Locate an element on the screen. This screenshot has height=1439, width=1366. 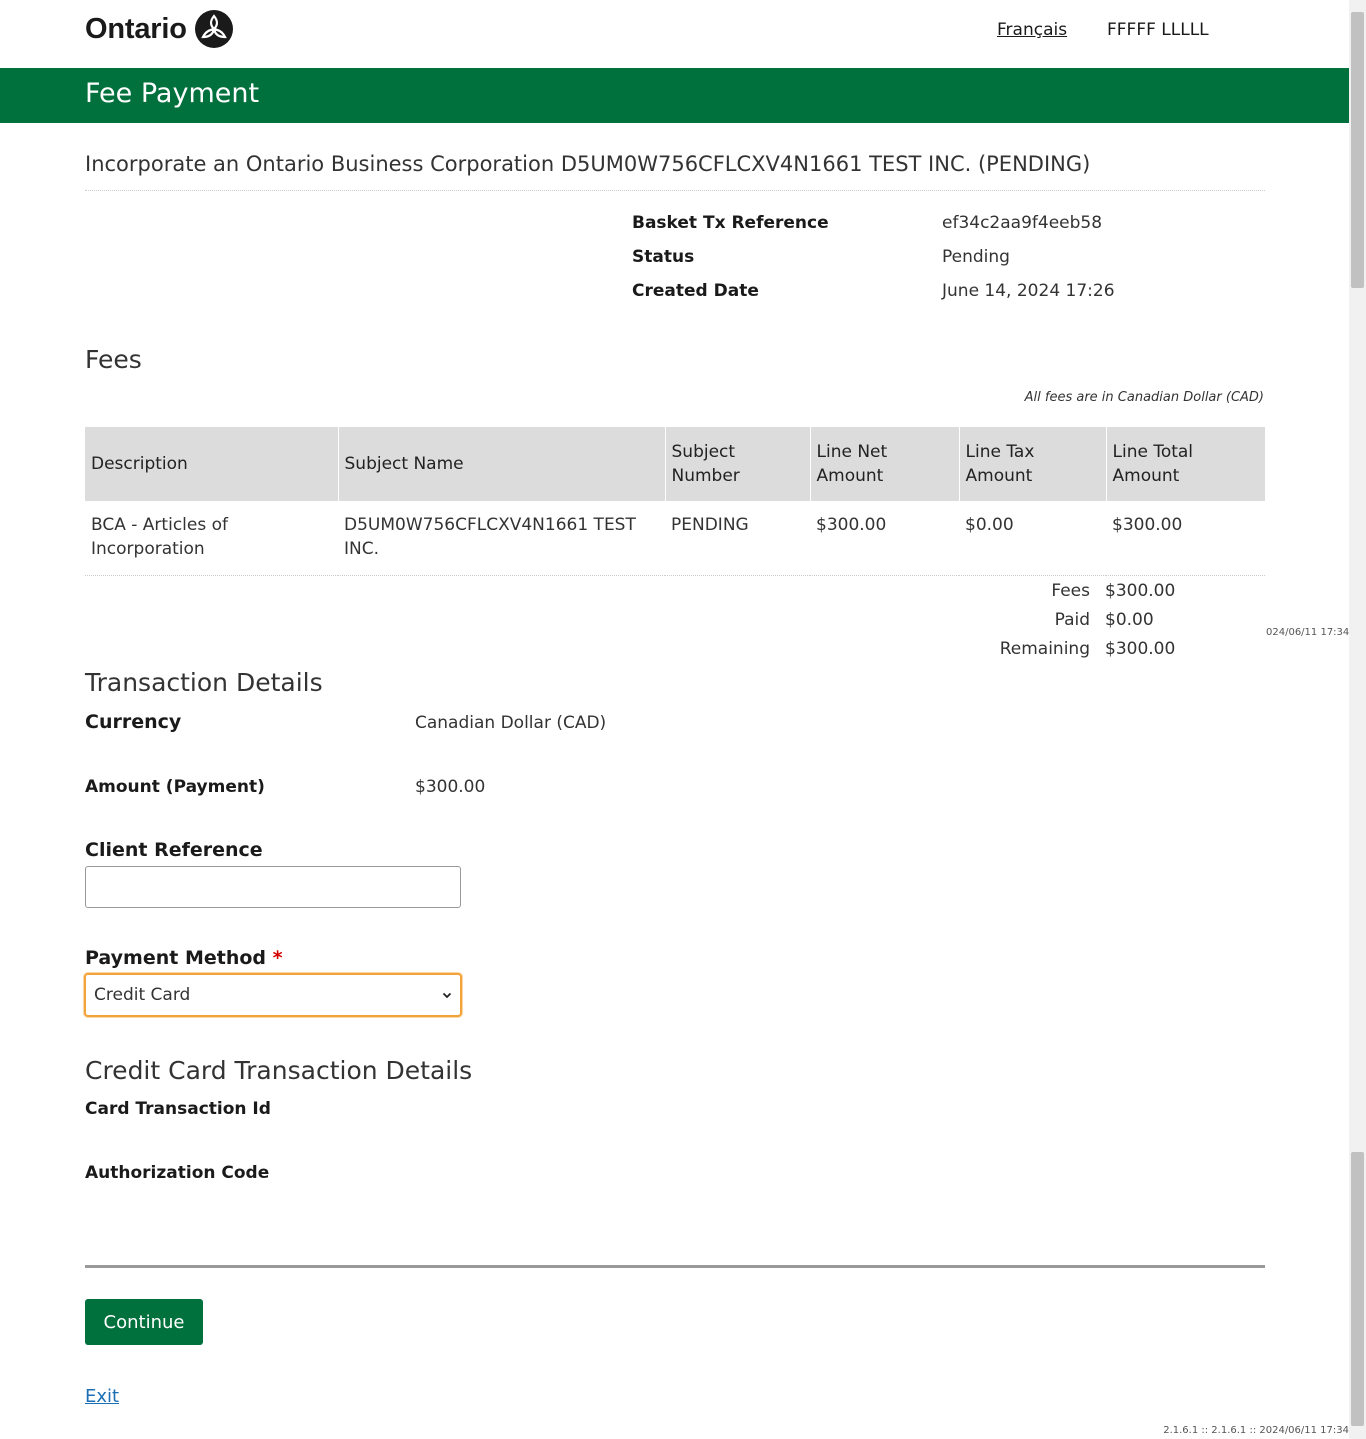
continue-button: Continue is located at coordinates (144, 1322).